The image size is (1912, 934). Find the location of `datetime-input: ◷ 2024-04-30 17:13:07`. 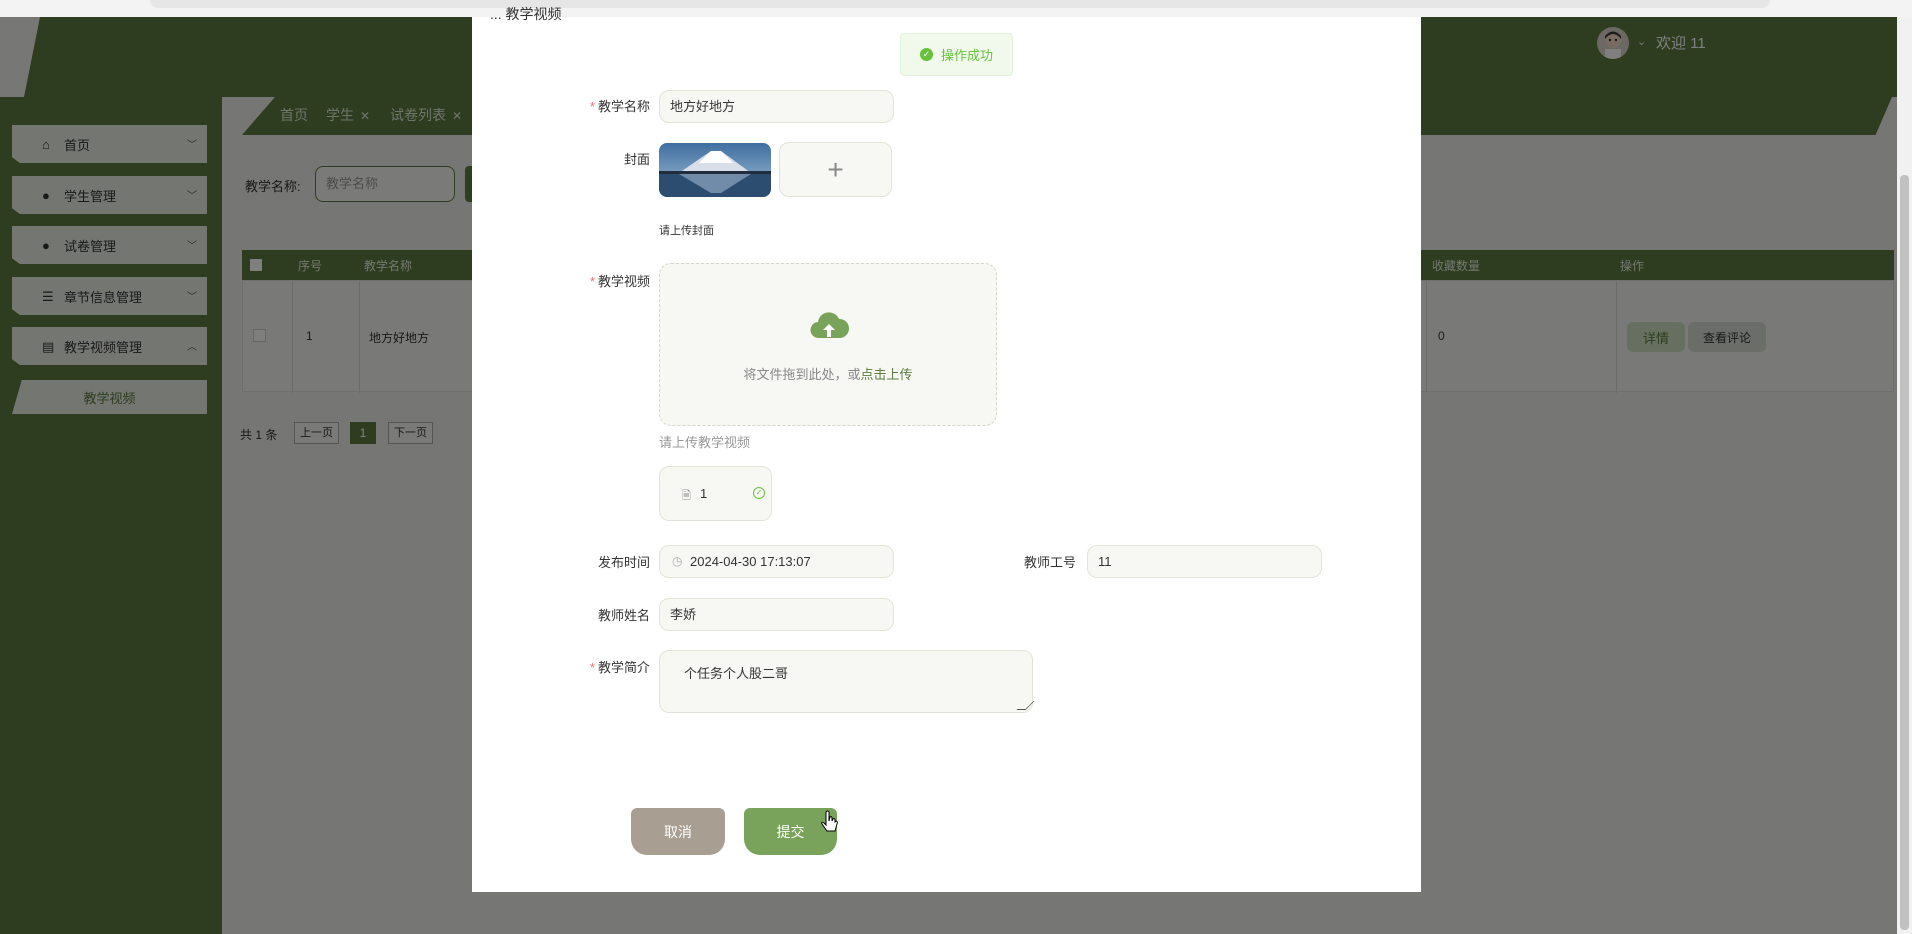

datetime-input: ◷ 2024-04-30 17:13:07 is located at coordinates (776, 561).